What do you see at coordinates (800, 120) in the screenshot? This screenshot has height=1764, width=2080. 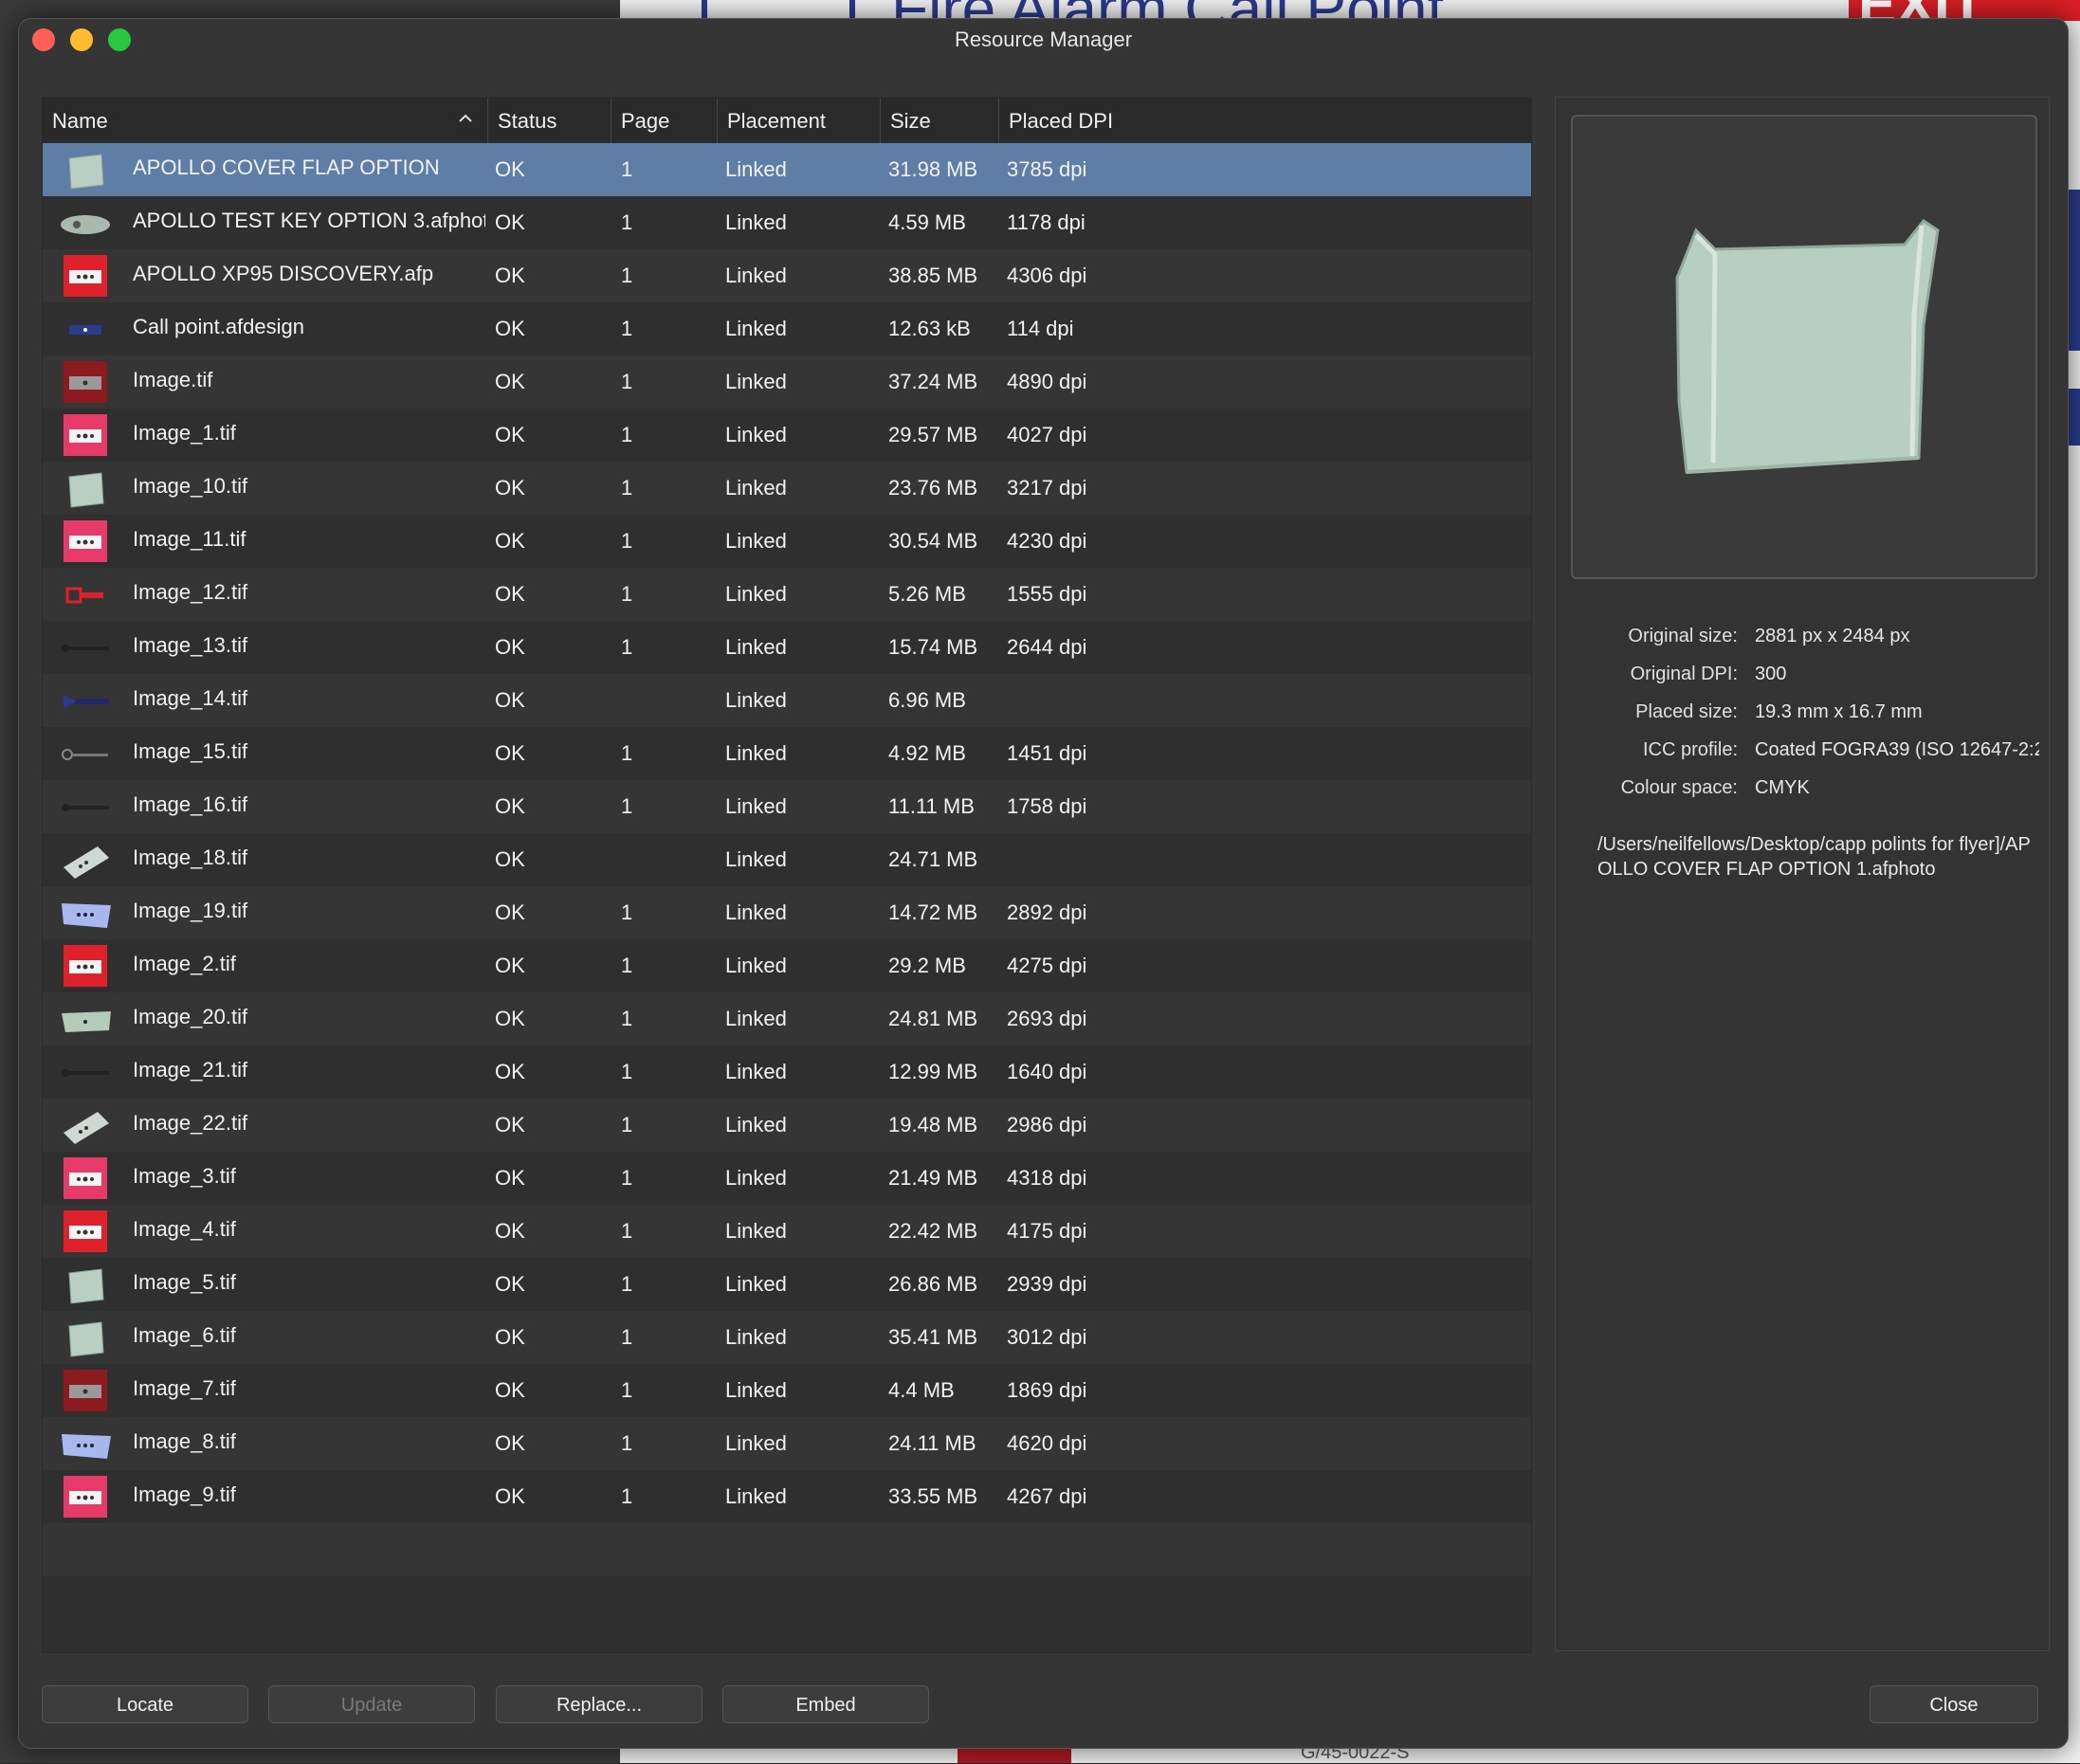 I see `column-header-placement: Placement` at bounding box center [800, 120].